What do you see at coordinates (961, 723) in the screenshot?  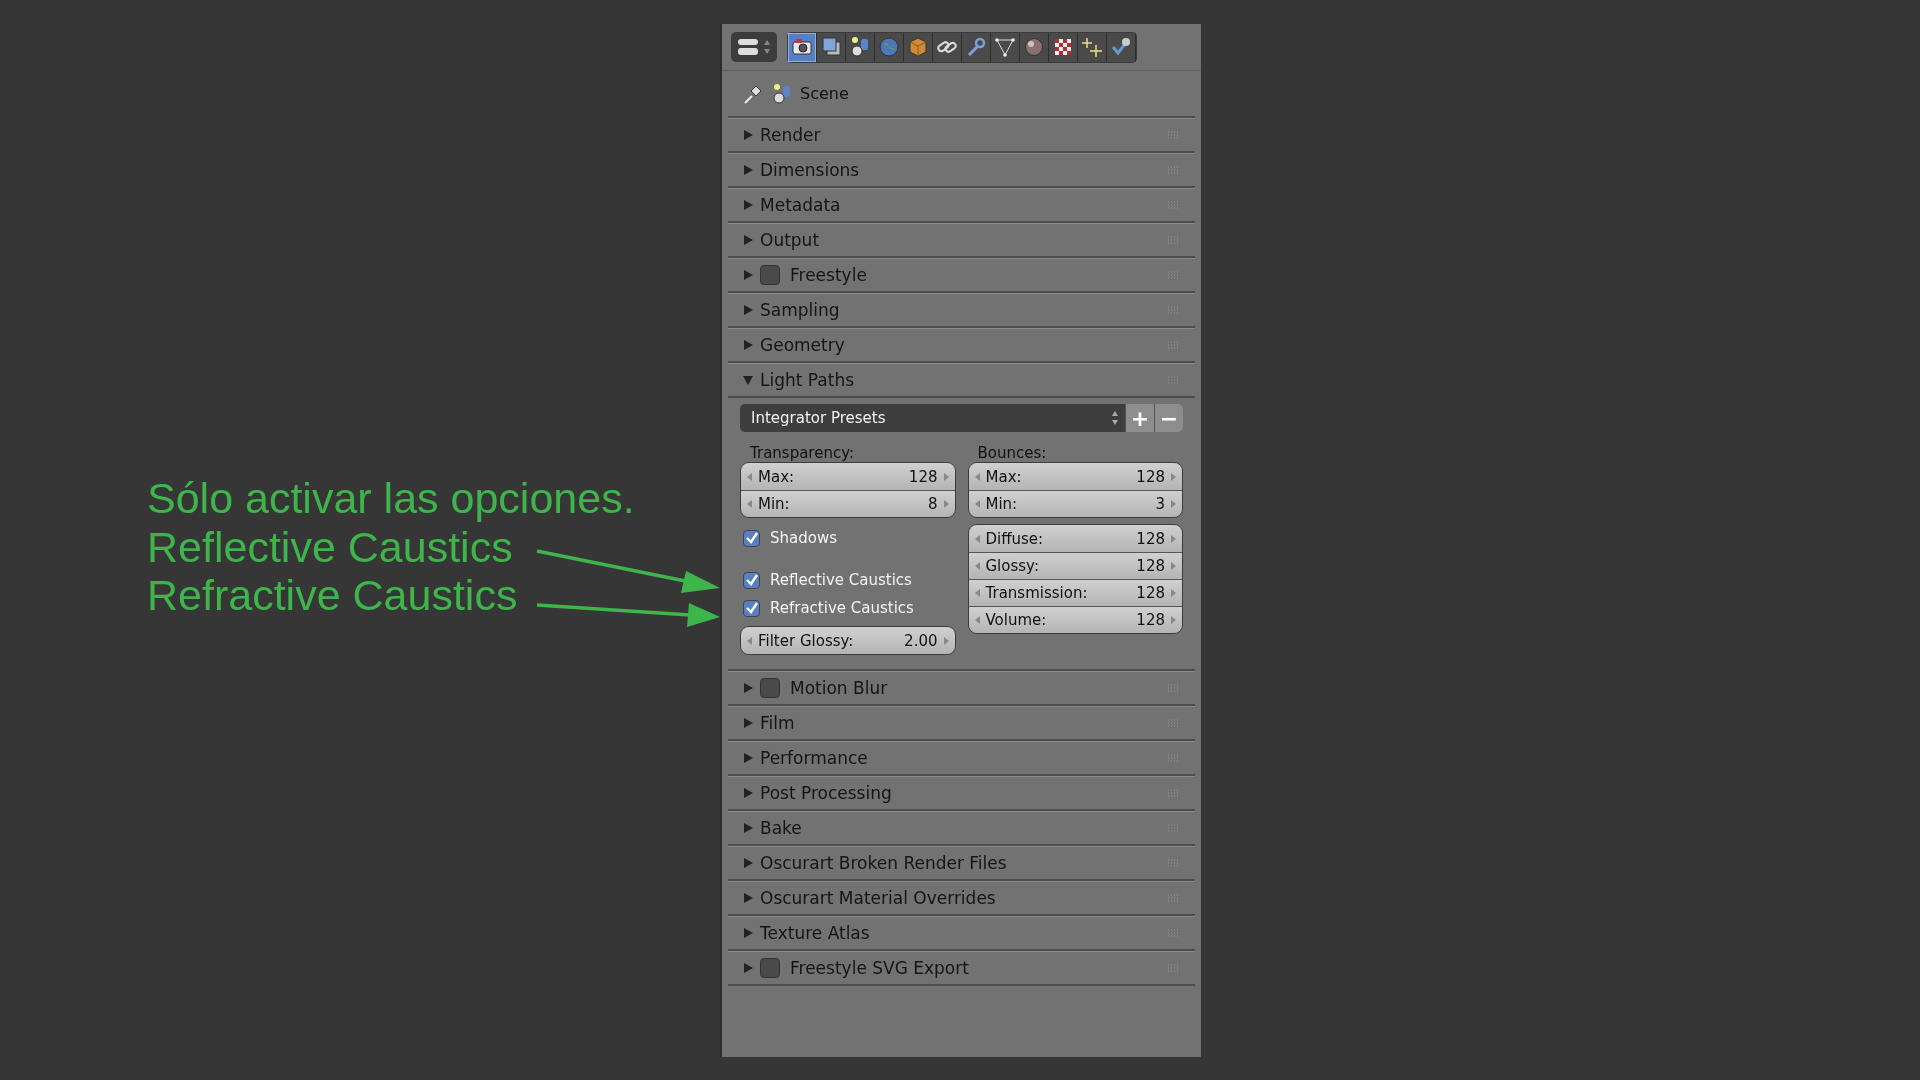 I see `panel-header: Film` at bounding box center [961, 723].